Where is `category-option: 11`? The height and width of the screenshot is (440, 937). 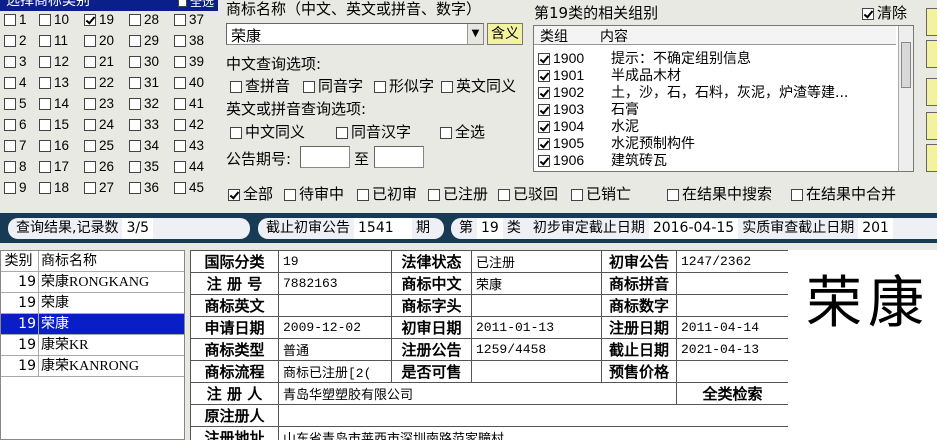
category-option: 11 is located at coordinates (53, 40).